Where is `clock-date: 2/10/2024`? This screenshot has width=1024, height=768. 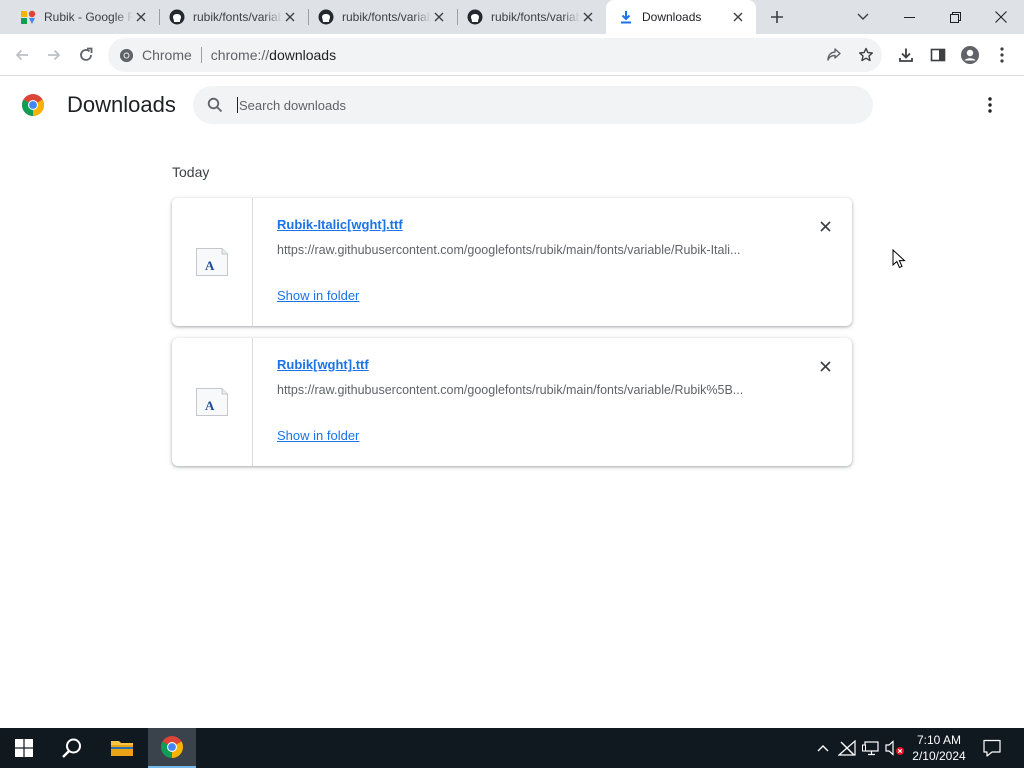
clock-date: 2/10/2024 is located at coordinates (939, 756).